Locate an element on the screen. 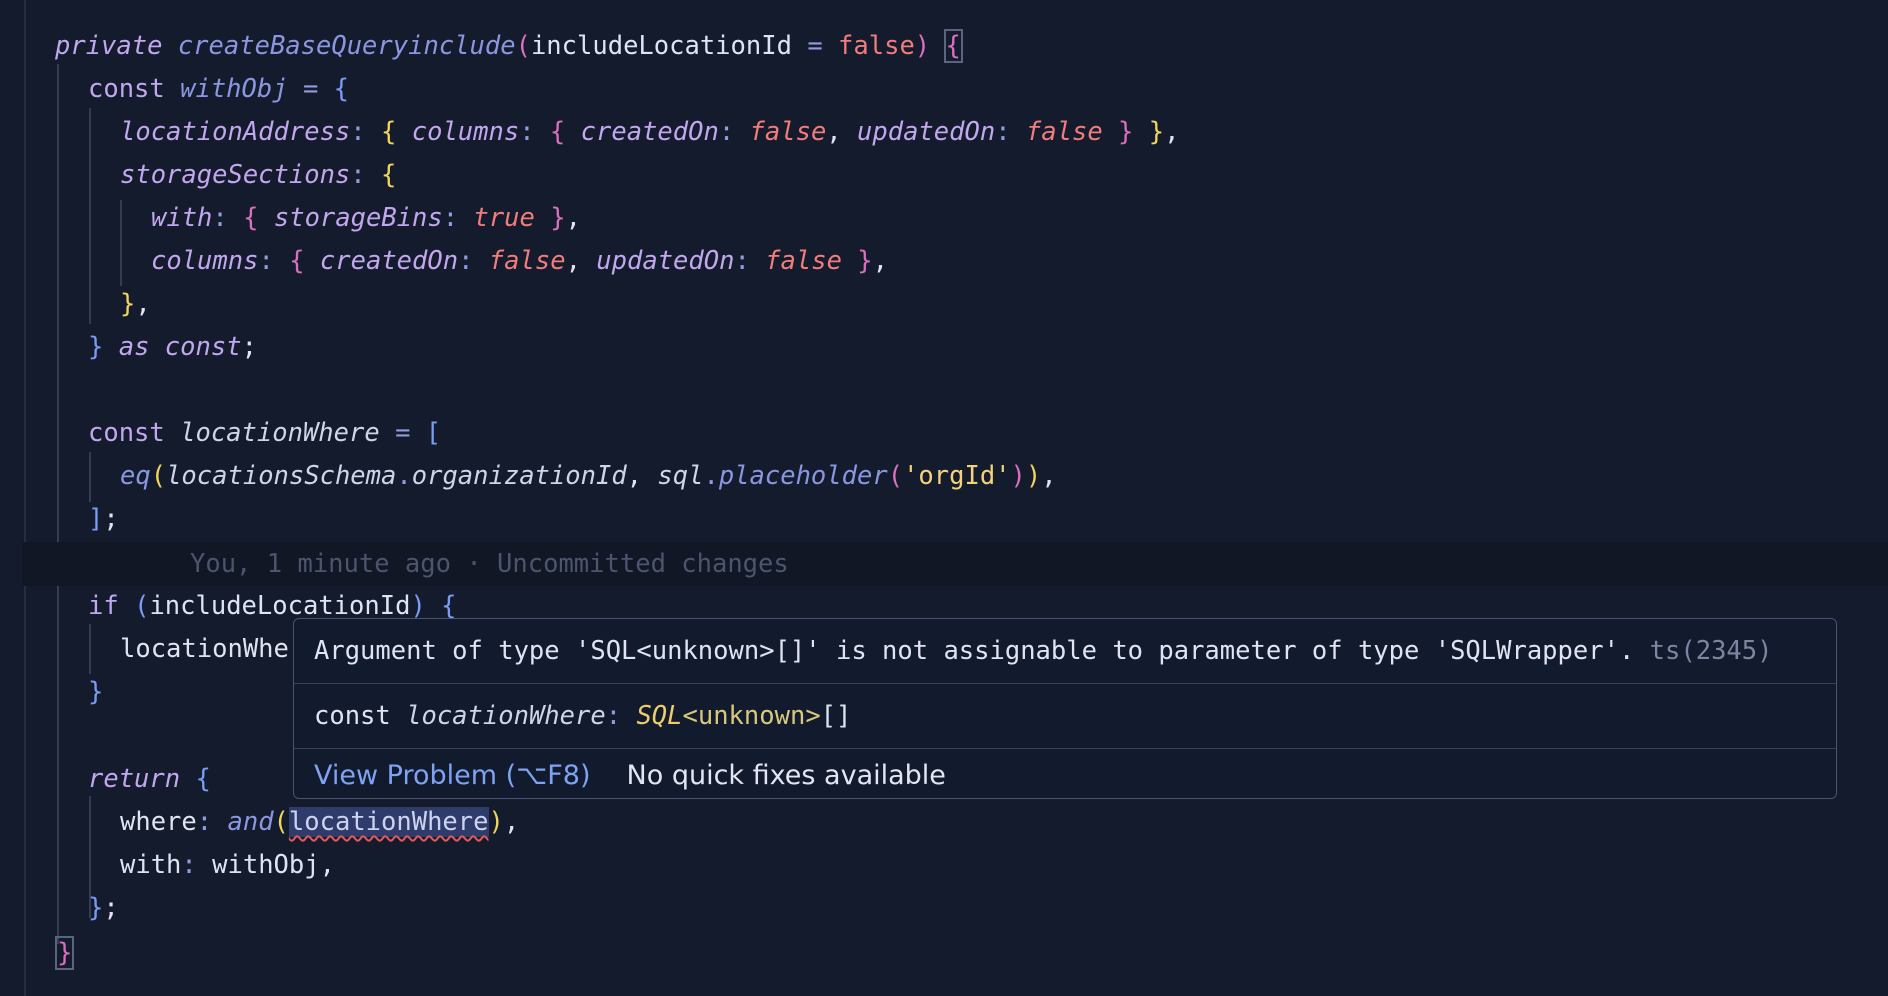 The image size is (1888, 996). code-line: }, is located at coordinates (135, 304).